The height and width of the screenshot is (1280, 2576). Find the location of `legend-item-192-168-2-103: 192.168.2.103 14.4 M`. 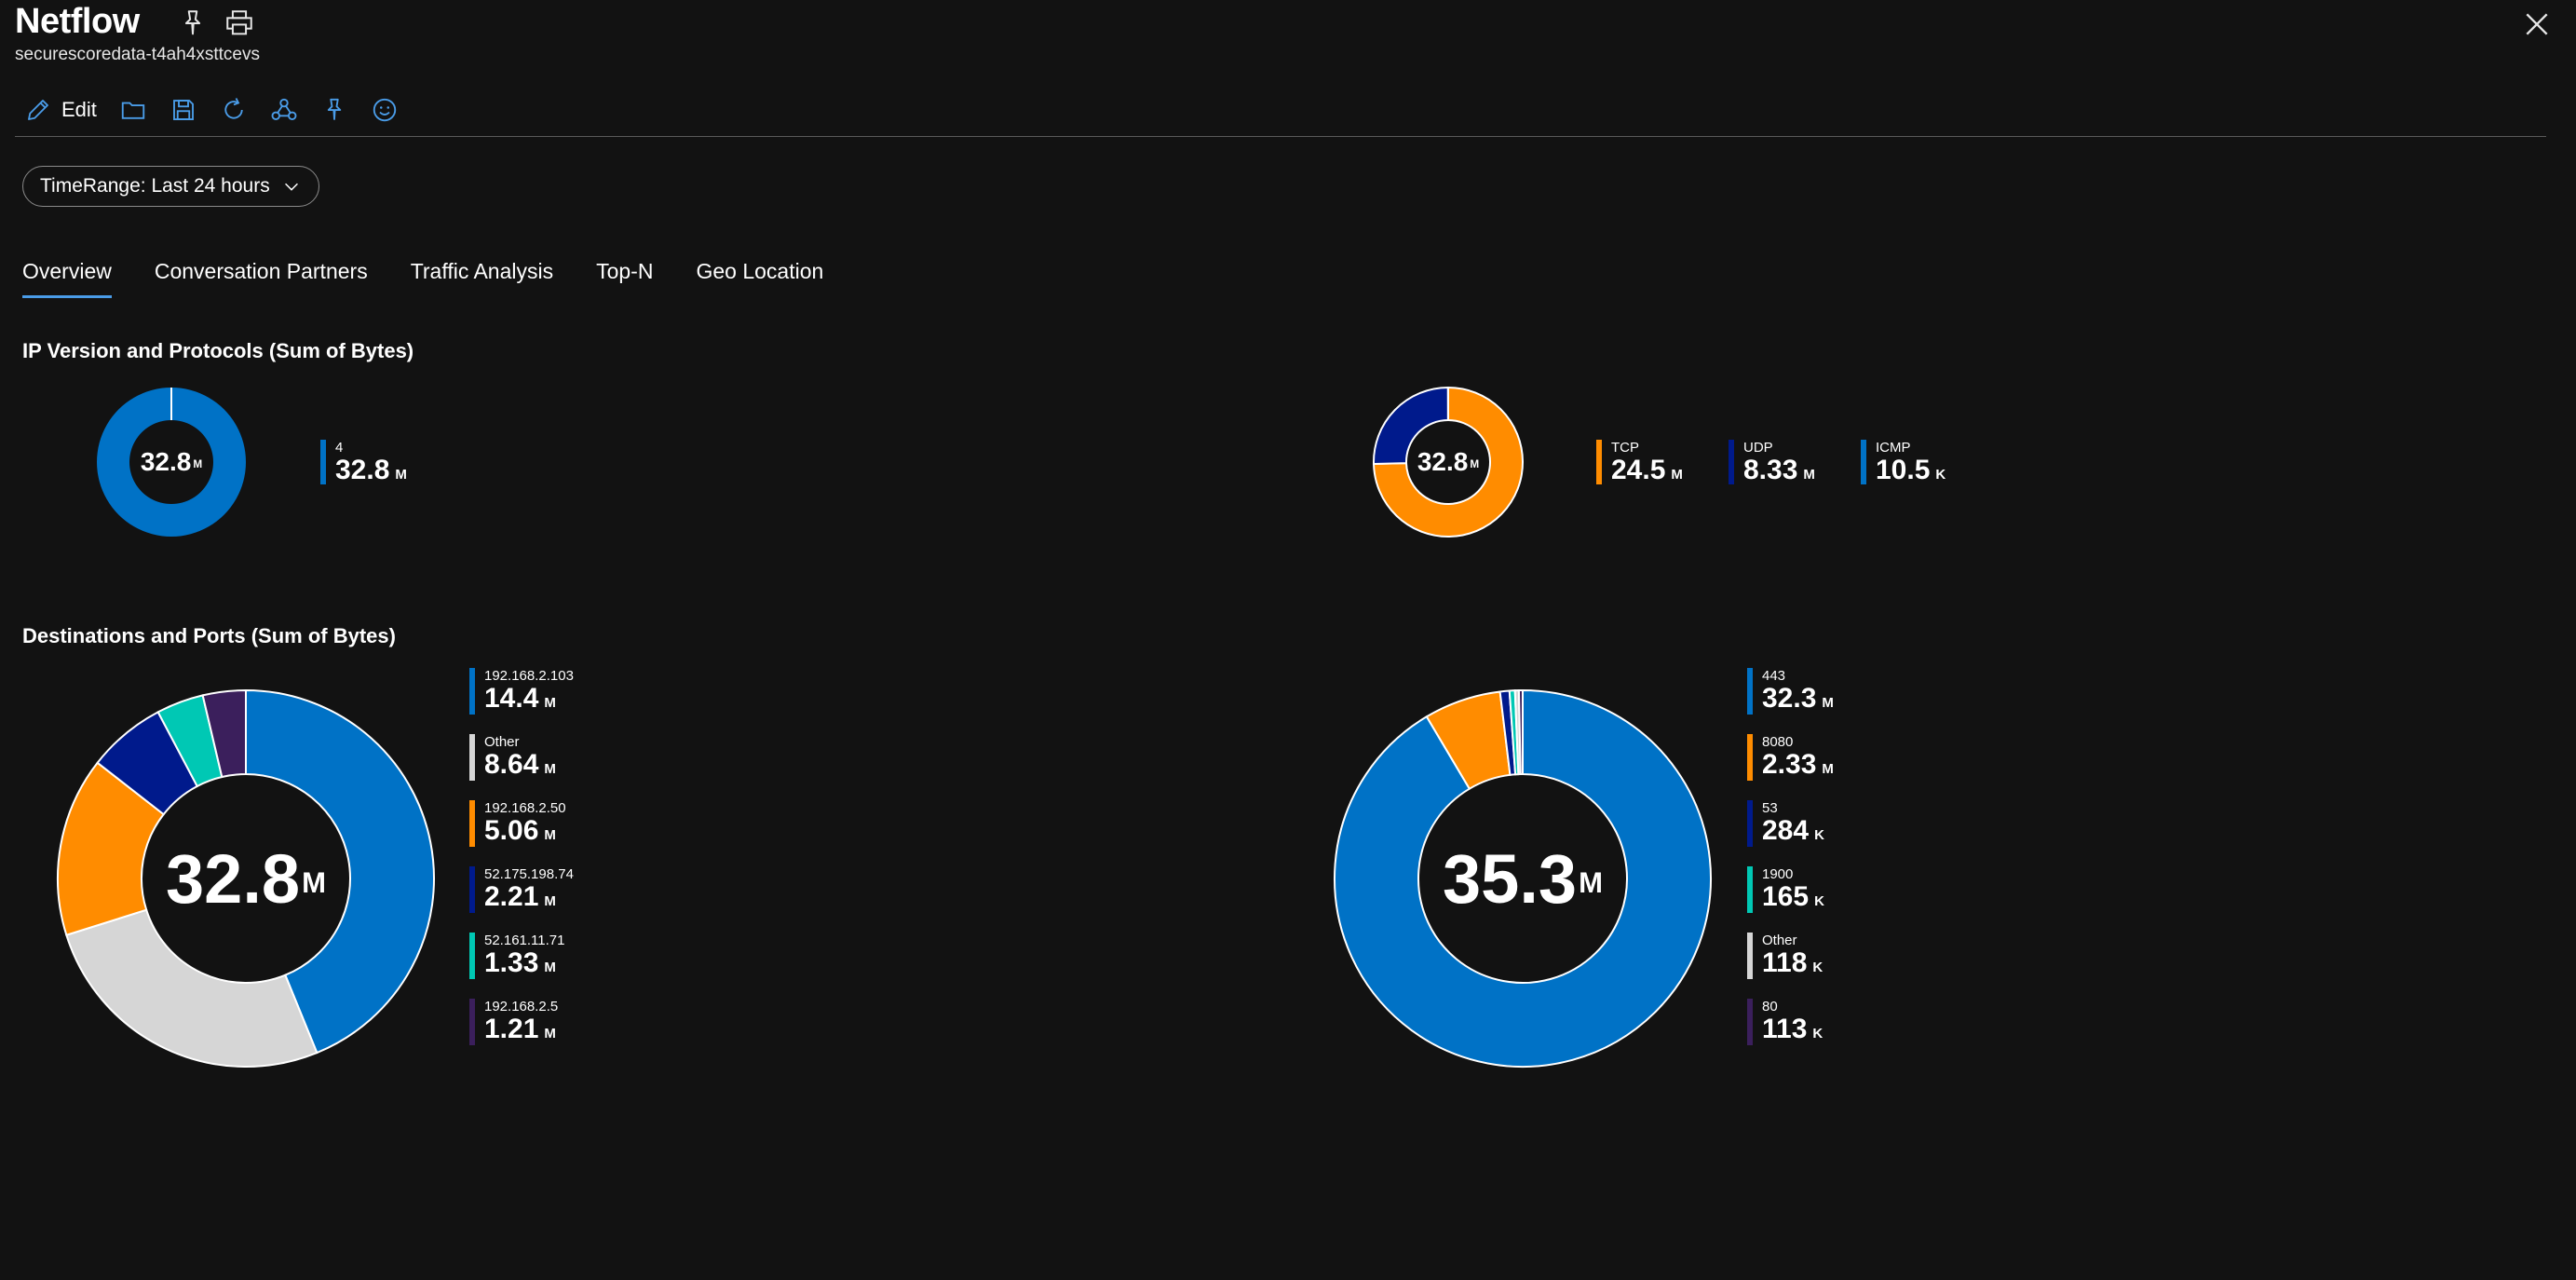

legend-item-192-168-2-103: 192.168.2.103 14.4 M is located at coordinates (534, 691).